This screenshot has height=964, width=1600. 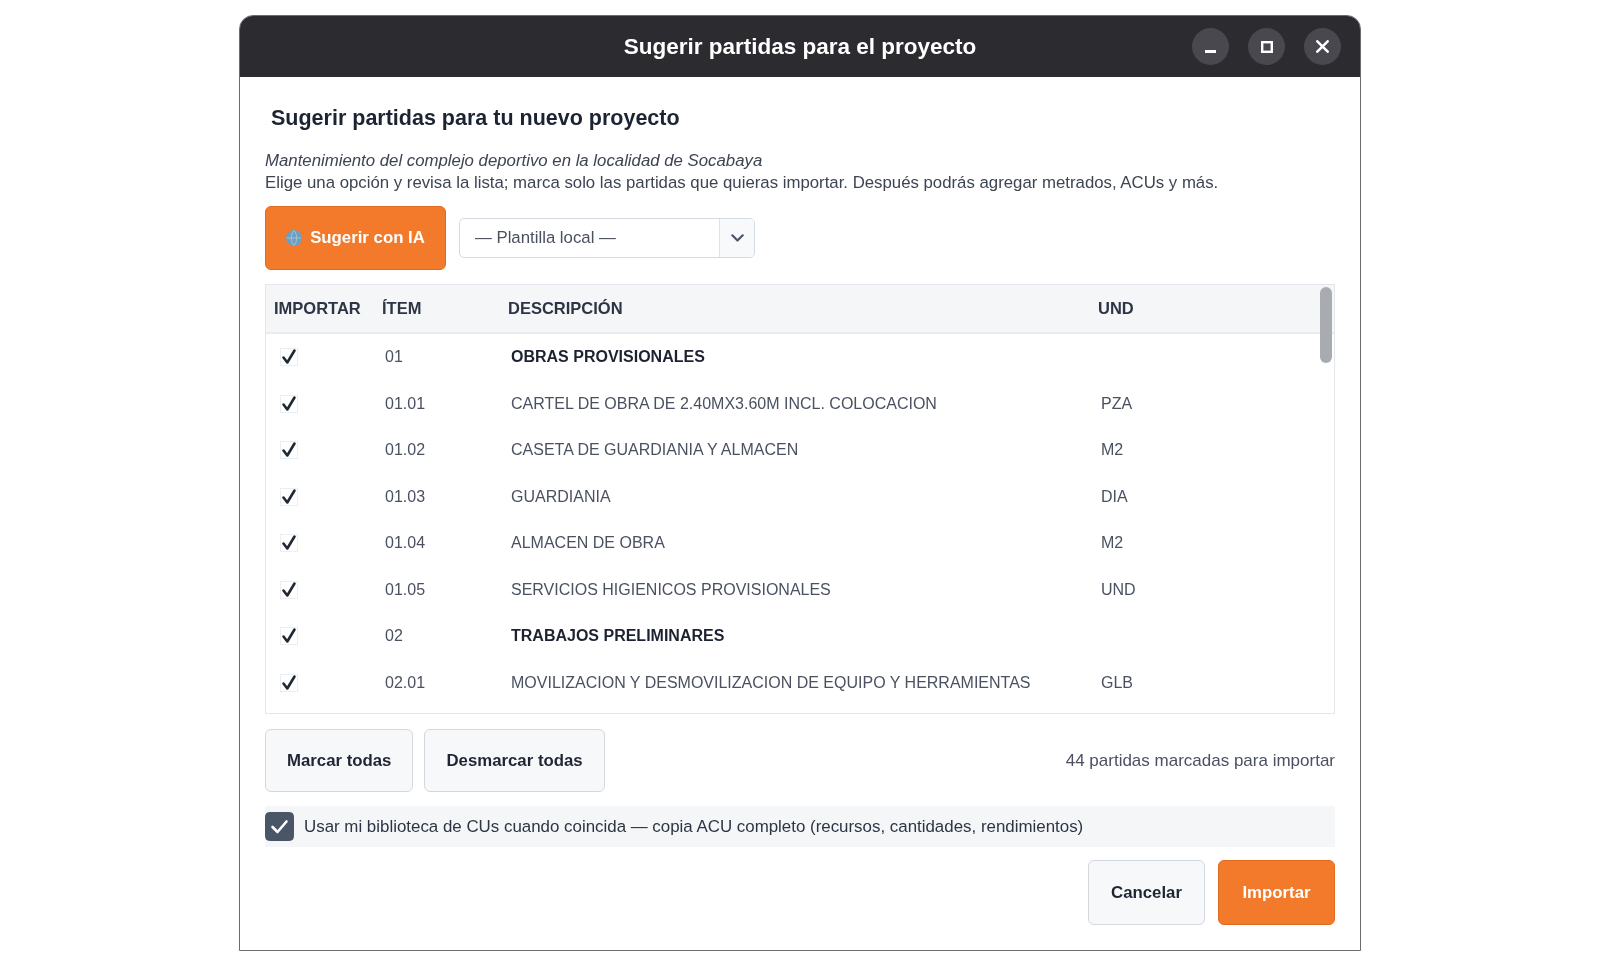 I want to click on globe-icon, so click(x=294, y=238).